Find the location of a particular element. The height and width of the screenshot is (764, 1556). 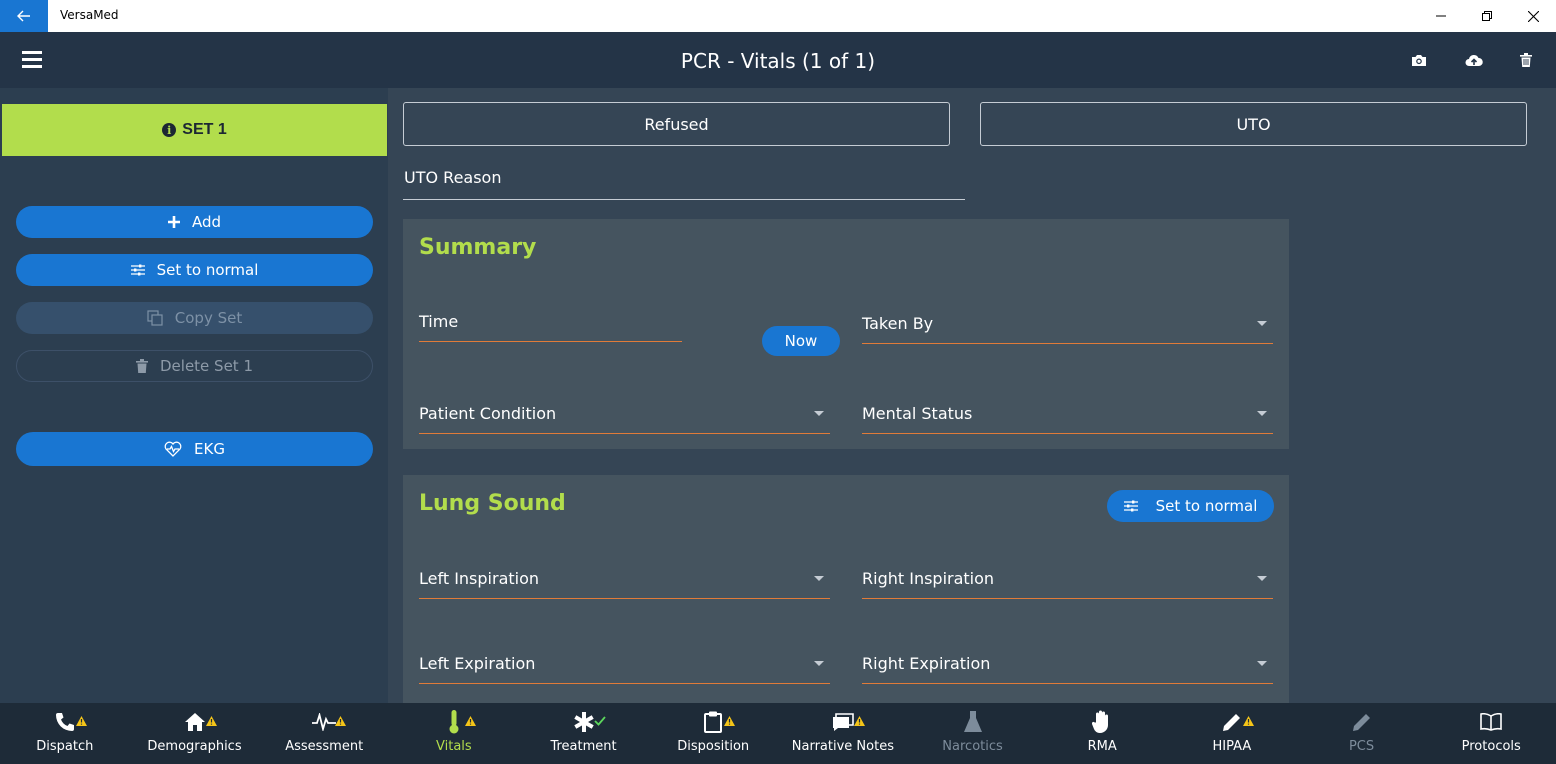

uto-reason-label: UTO Reason is located at coordinates (453, 177).